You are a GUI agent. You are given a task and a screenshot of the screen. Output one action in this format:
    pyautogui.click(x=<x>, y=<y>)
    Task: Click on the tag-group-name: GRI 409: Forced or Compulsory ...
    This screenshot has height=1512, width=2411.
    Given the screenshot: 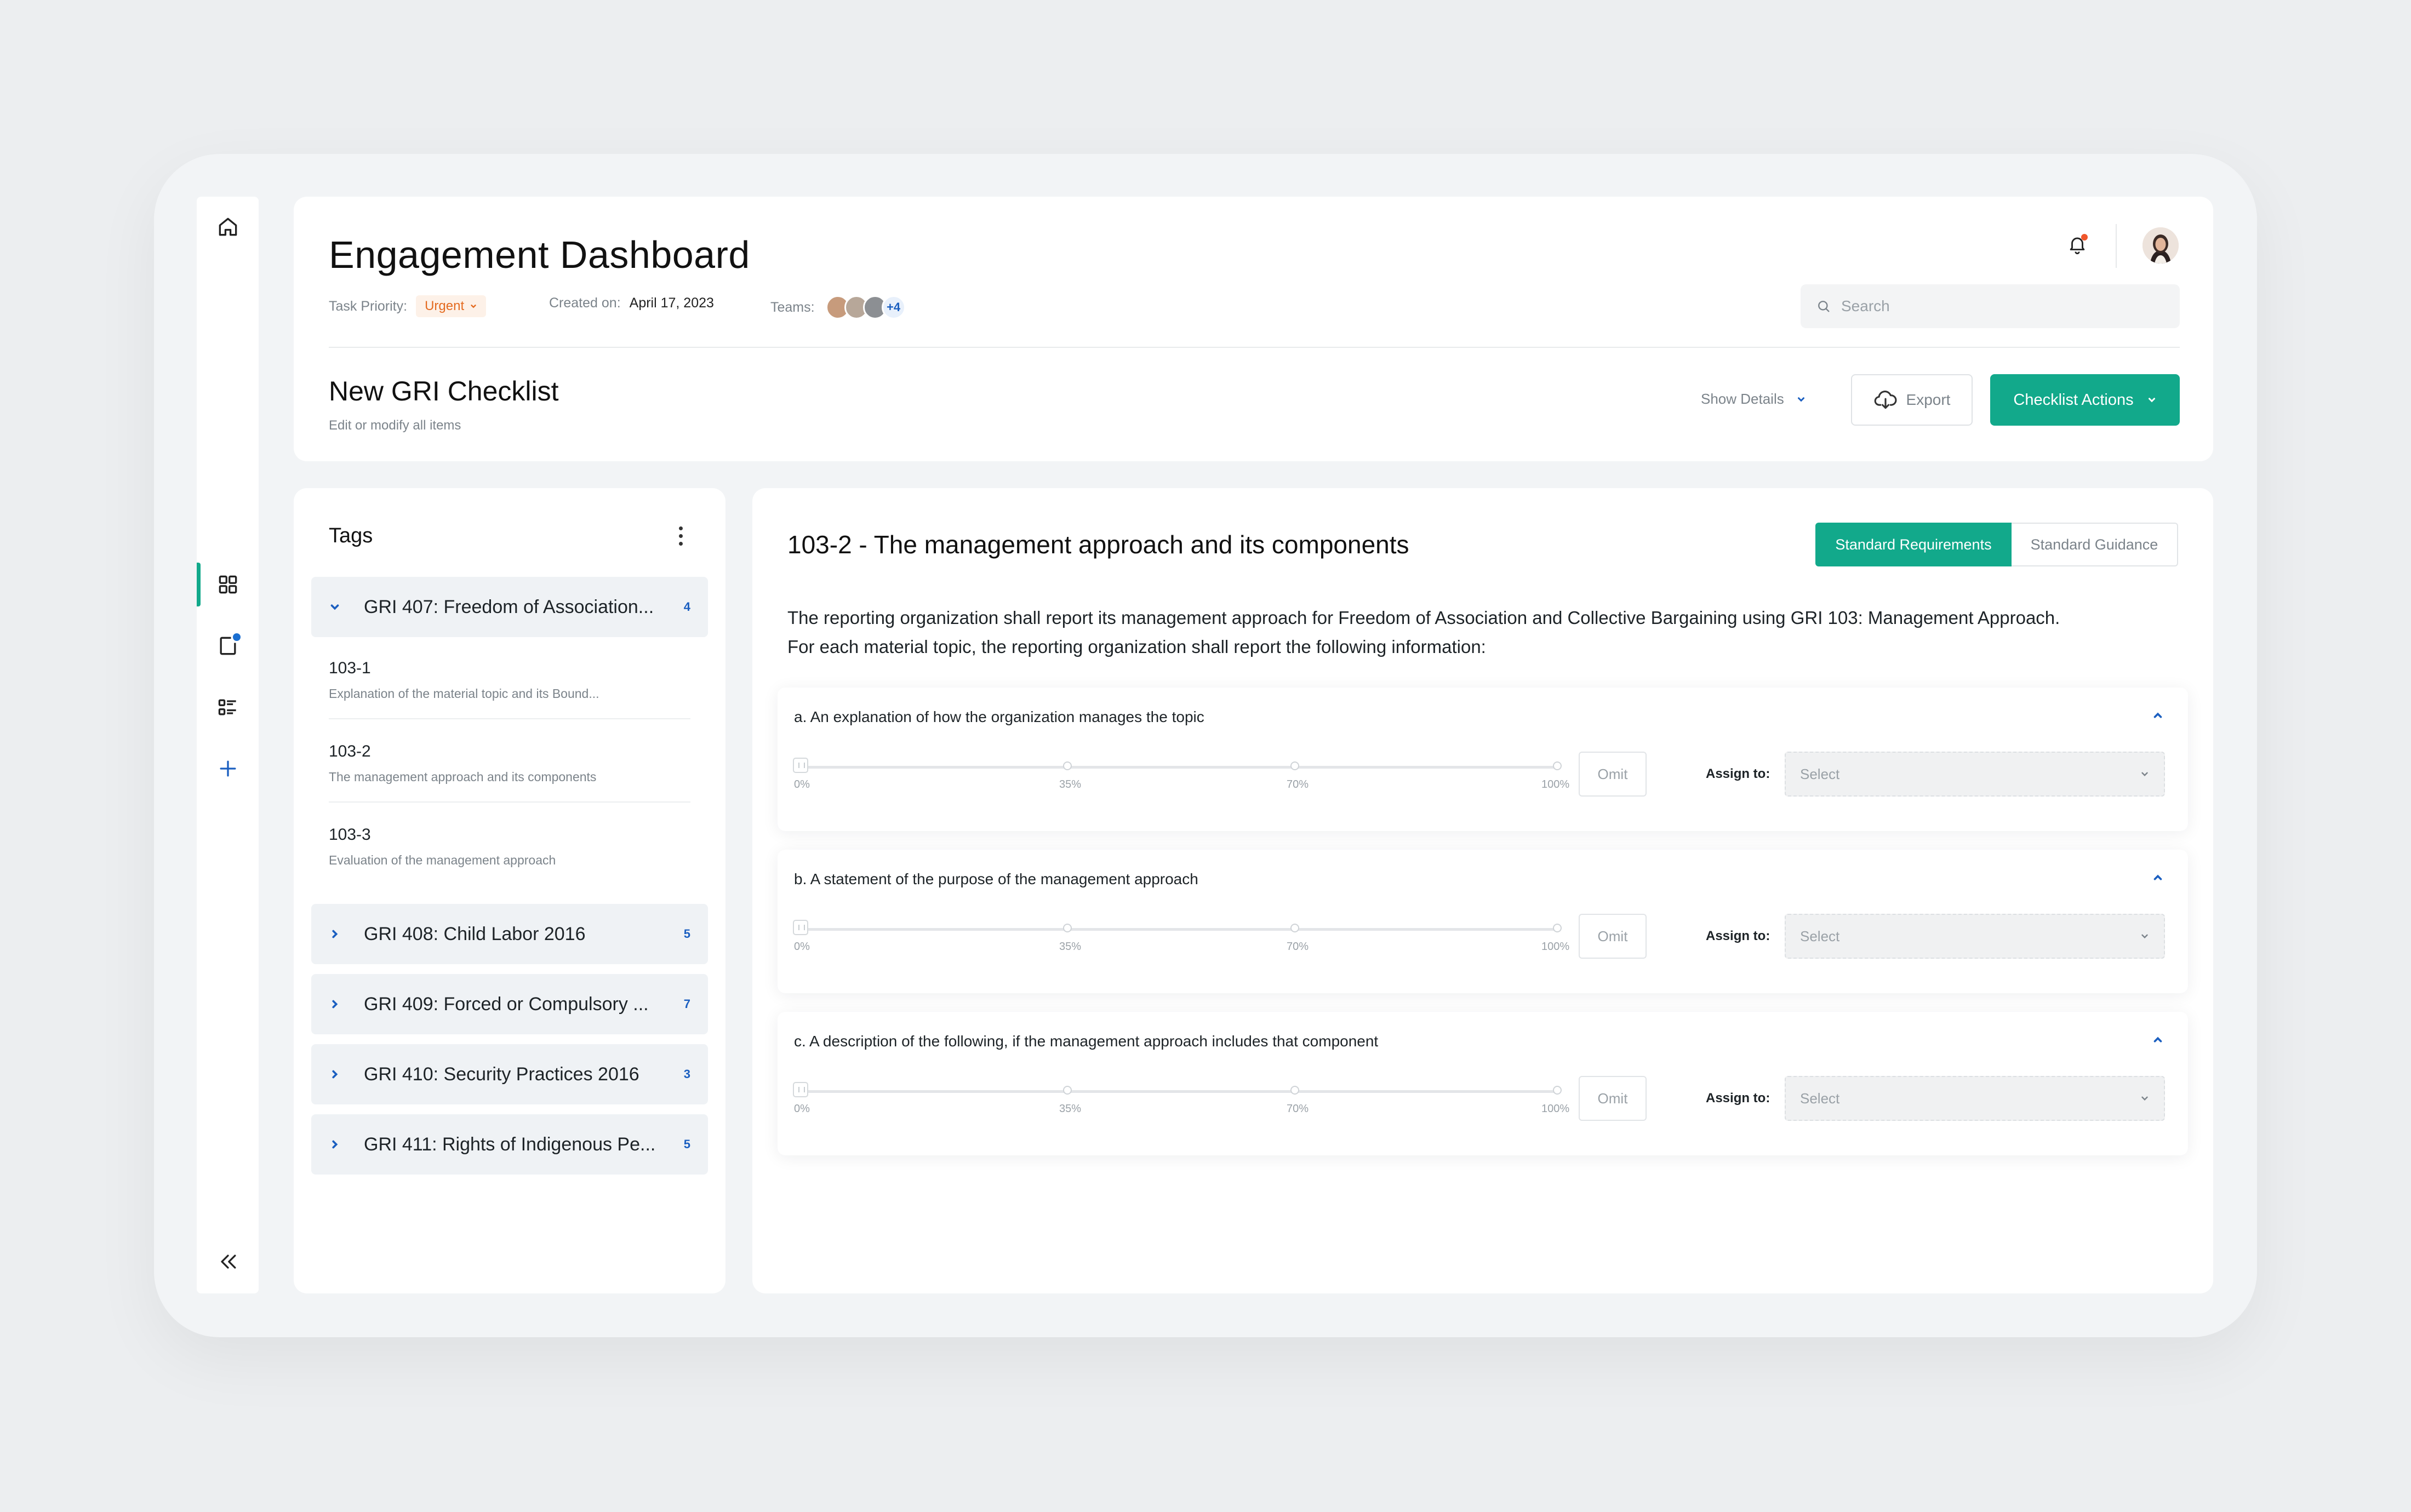 What is the action you would take?
    pyautogui.click(x=506, y=1004)
    